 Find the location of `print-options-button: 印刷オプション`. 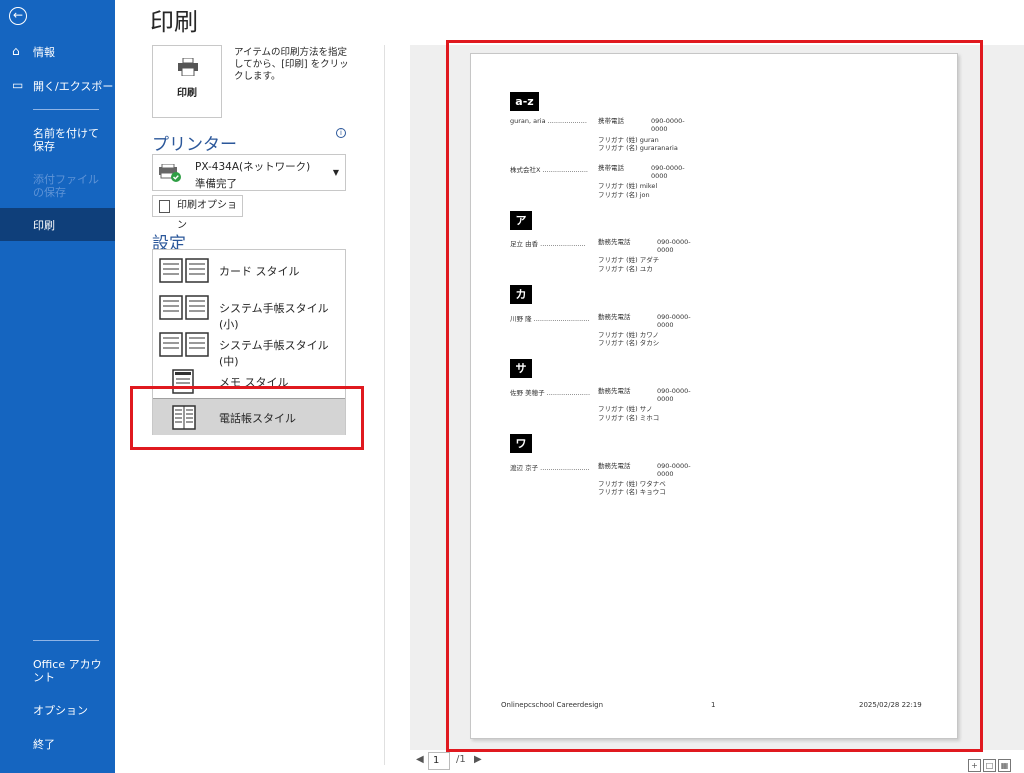

print-options-button: 印刷オプション is located at coordinates (197, 213).